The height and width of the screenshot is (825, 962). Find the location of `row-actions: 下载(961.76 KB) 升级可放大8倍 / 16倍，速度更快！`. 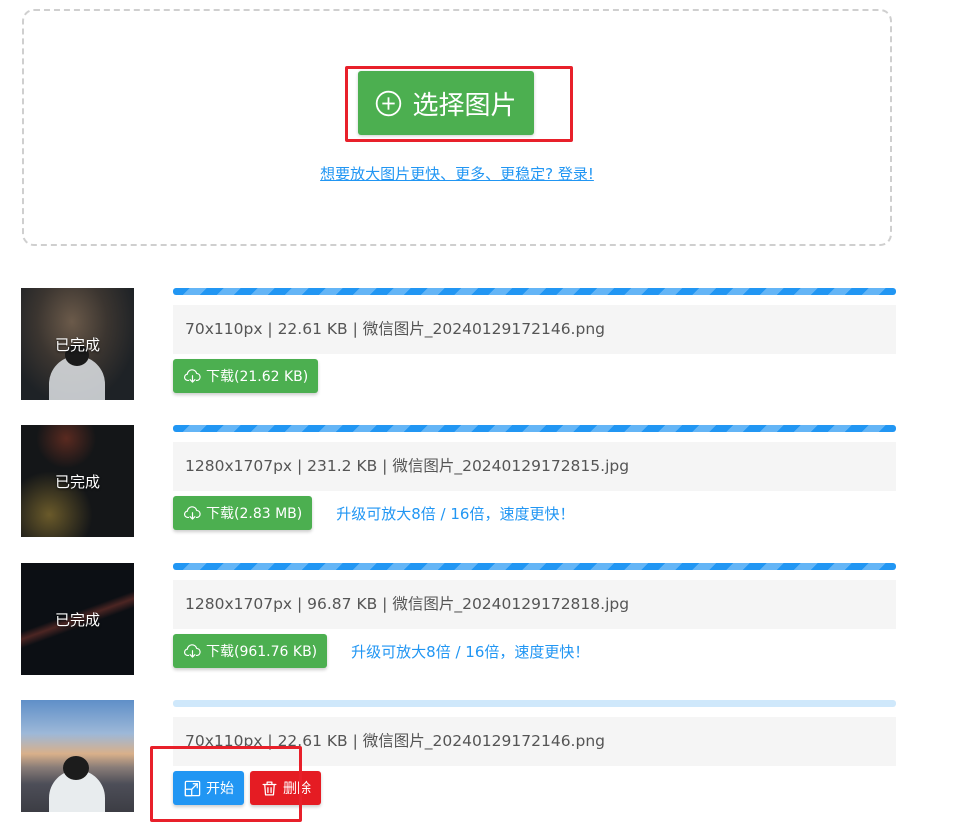

row-actions: 下载(961.76 KB) 升级可放大8倍 / 16倍，速度更快！ is located at coordinates (381, 651).